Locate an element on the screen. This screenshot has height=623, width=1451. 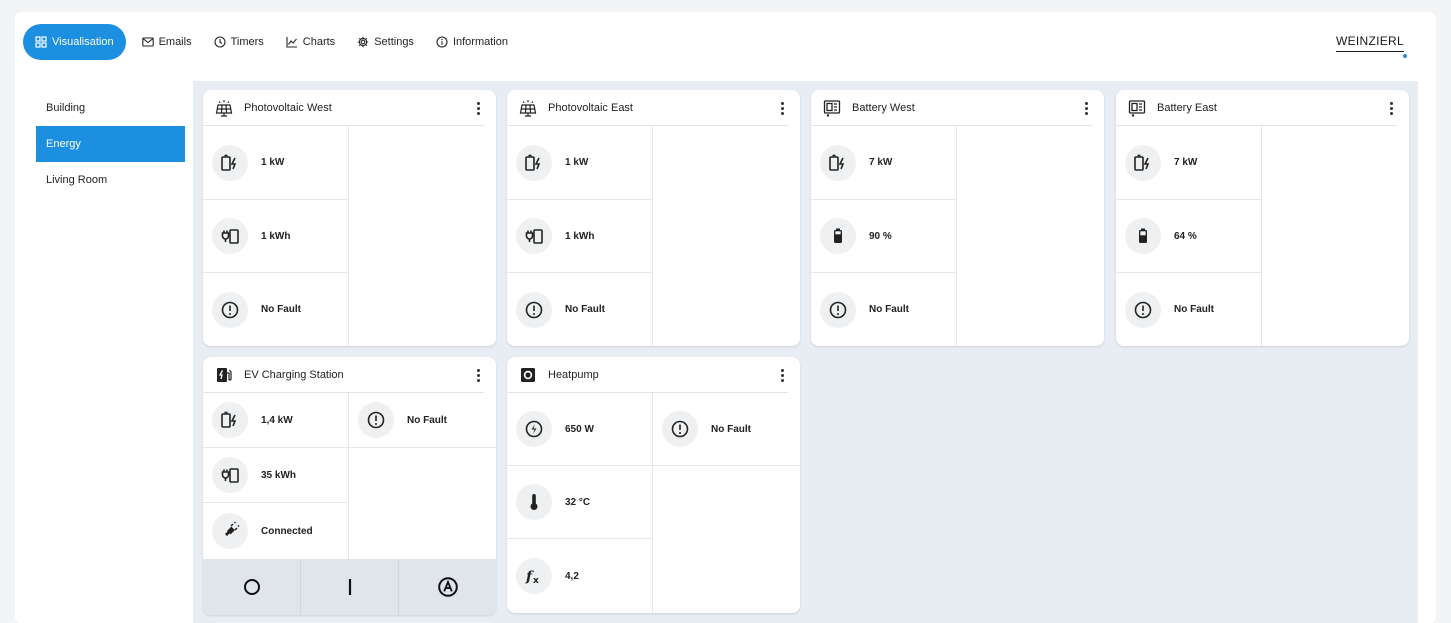
tab-settings: Settings is located at coordinates (385, 42).